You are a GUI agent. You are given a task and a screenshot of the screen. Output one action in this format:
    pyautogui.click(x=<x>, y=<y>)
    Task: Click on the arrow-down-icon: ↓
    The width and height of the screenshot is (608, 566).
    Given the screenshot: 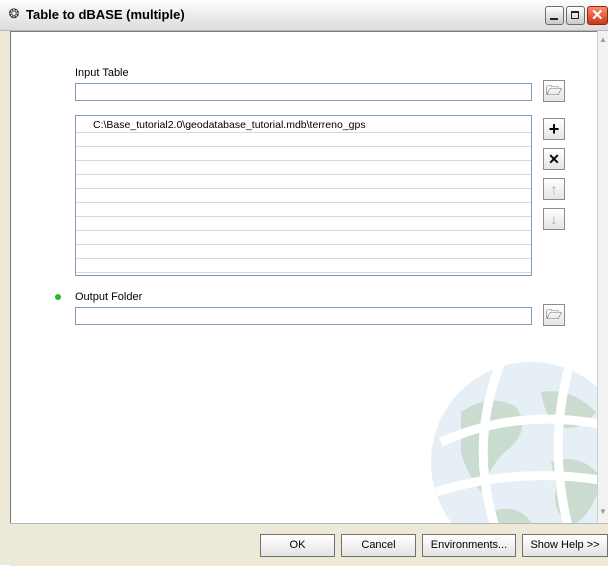 What is the action you would take?
    pyautogui.click(x=554, y=219)
    